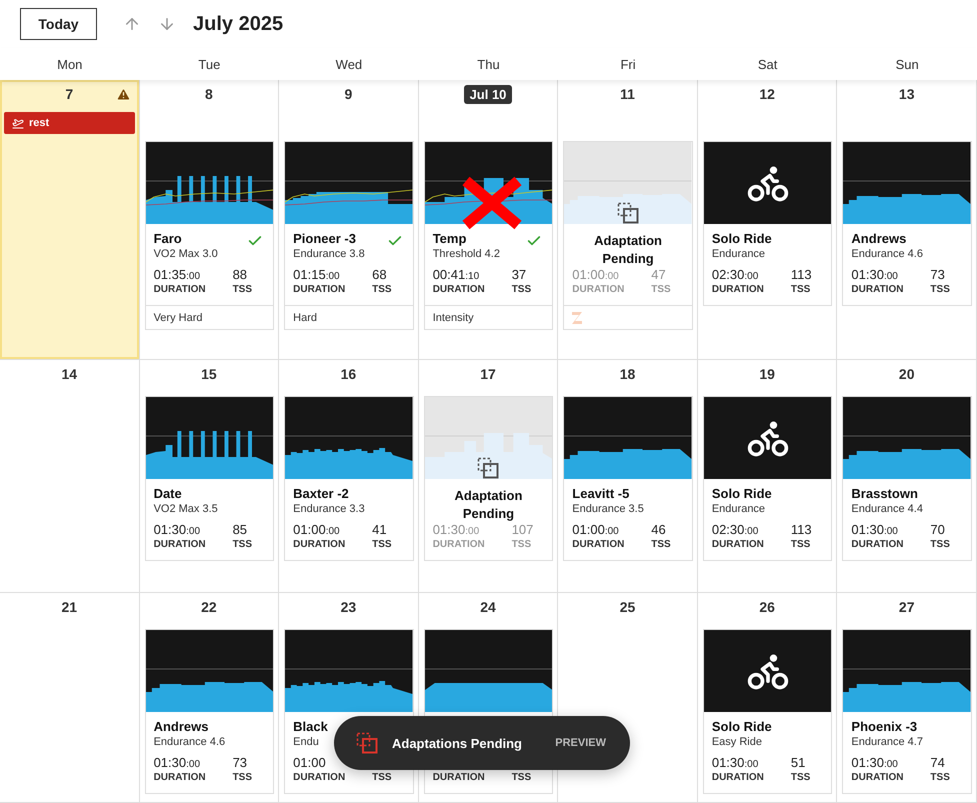 Image resolution: width=977 pixels, height=803 pixels. I want to click on workout-card: Baxter -2 Endurance 3.3 01:00:00 41 DURATION TSS, so click(349, 478).